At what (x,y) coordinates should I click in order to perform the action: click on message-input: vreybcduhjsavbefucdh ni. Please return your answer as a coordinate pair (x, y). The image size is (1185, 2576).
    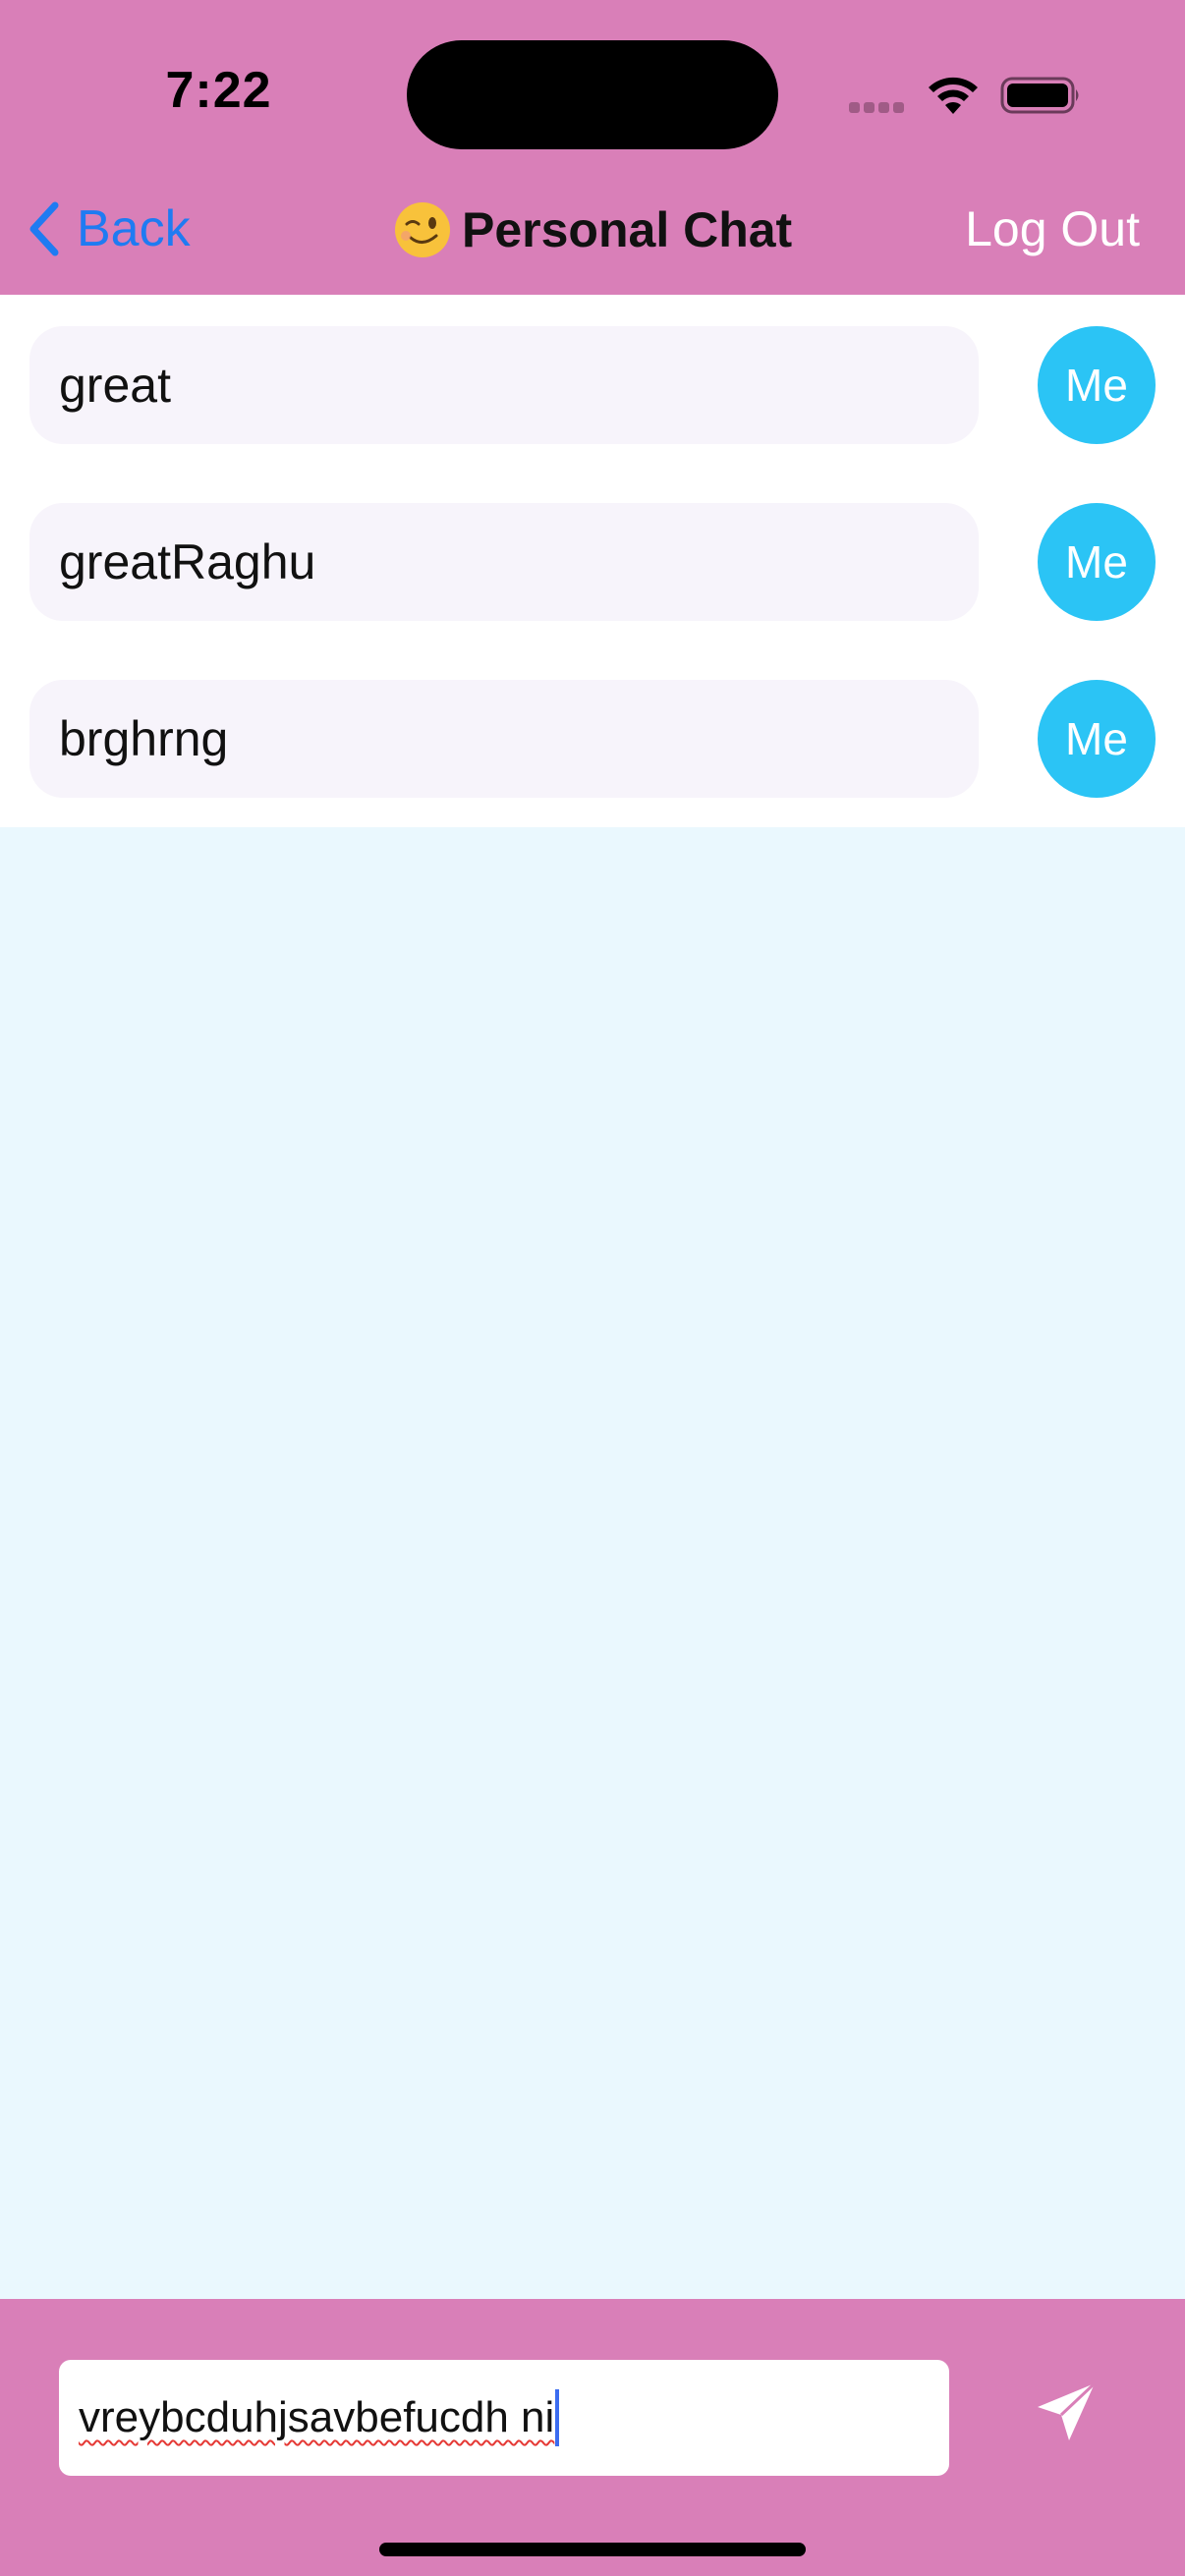
    Looking at the image, I should click on (504, 2418).